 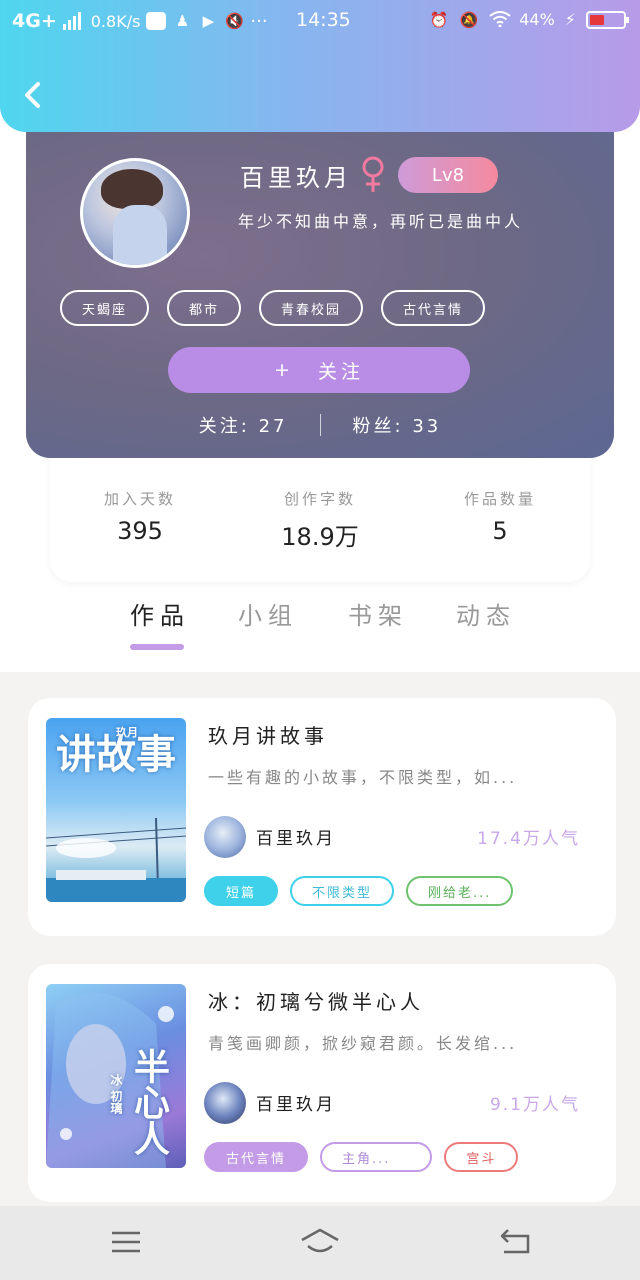 What do you see at coordinates (273, 426) in the screenshot?
I see `following-count: 27` at bounding box center [273, 426].